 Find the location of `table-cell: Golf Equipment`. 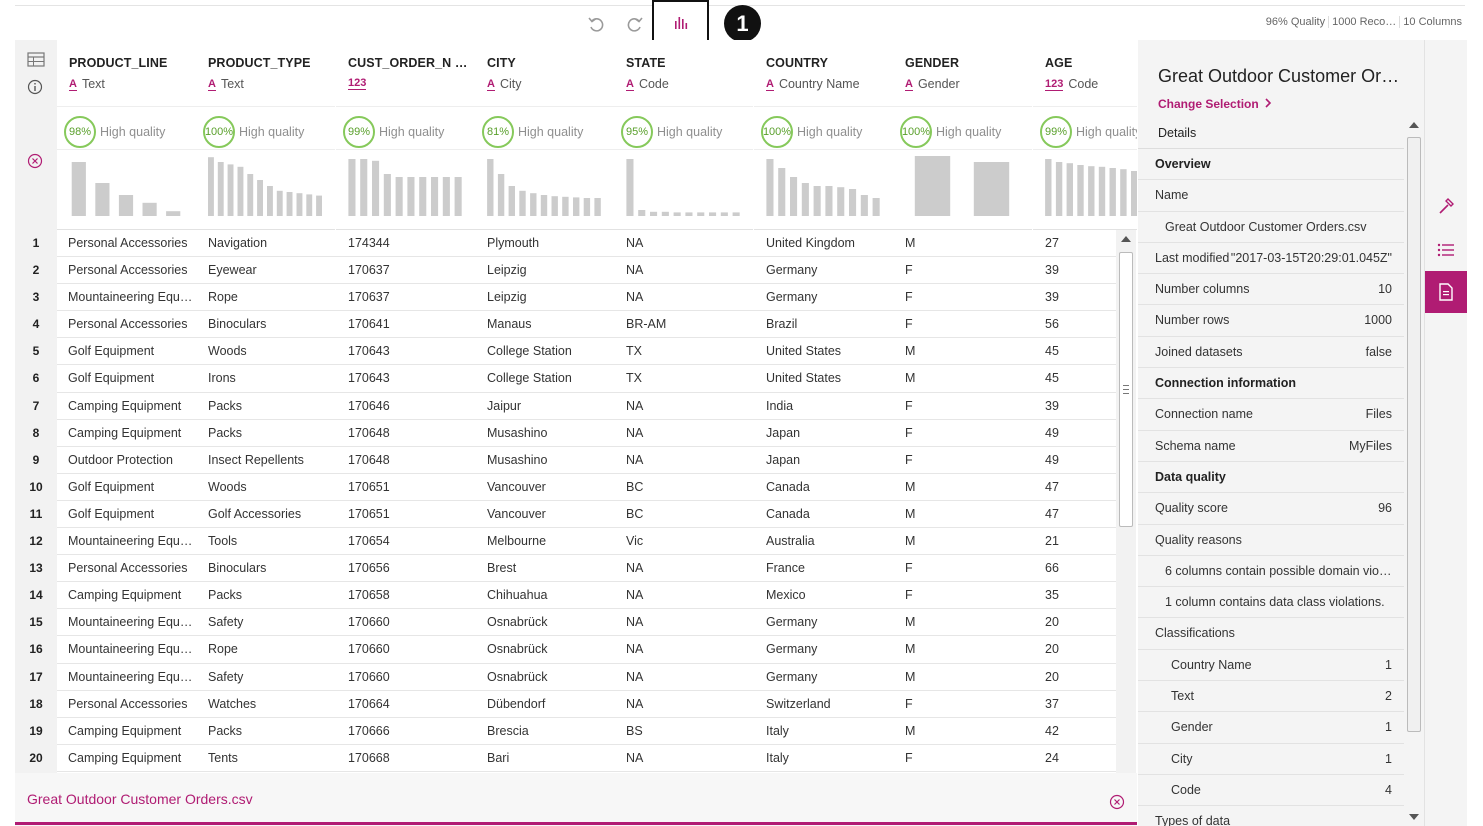

table-cell: Golf Equipment is located at coordinates (132, 514).